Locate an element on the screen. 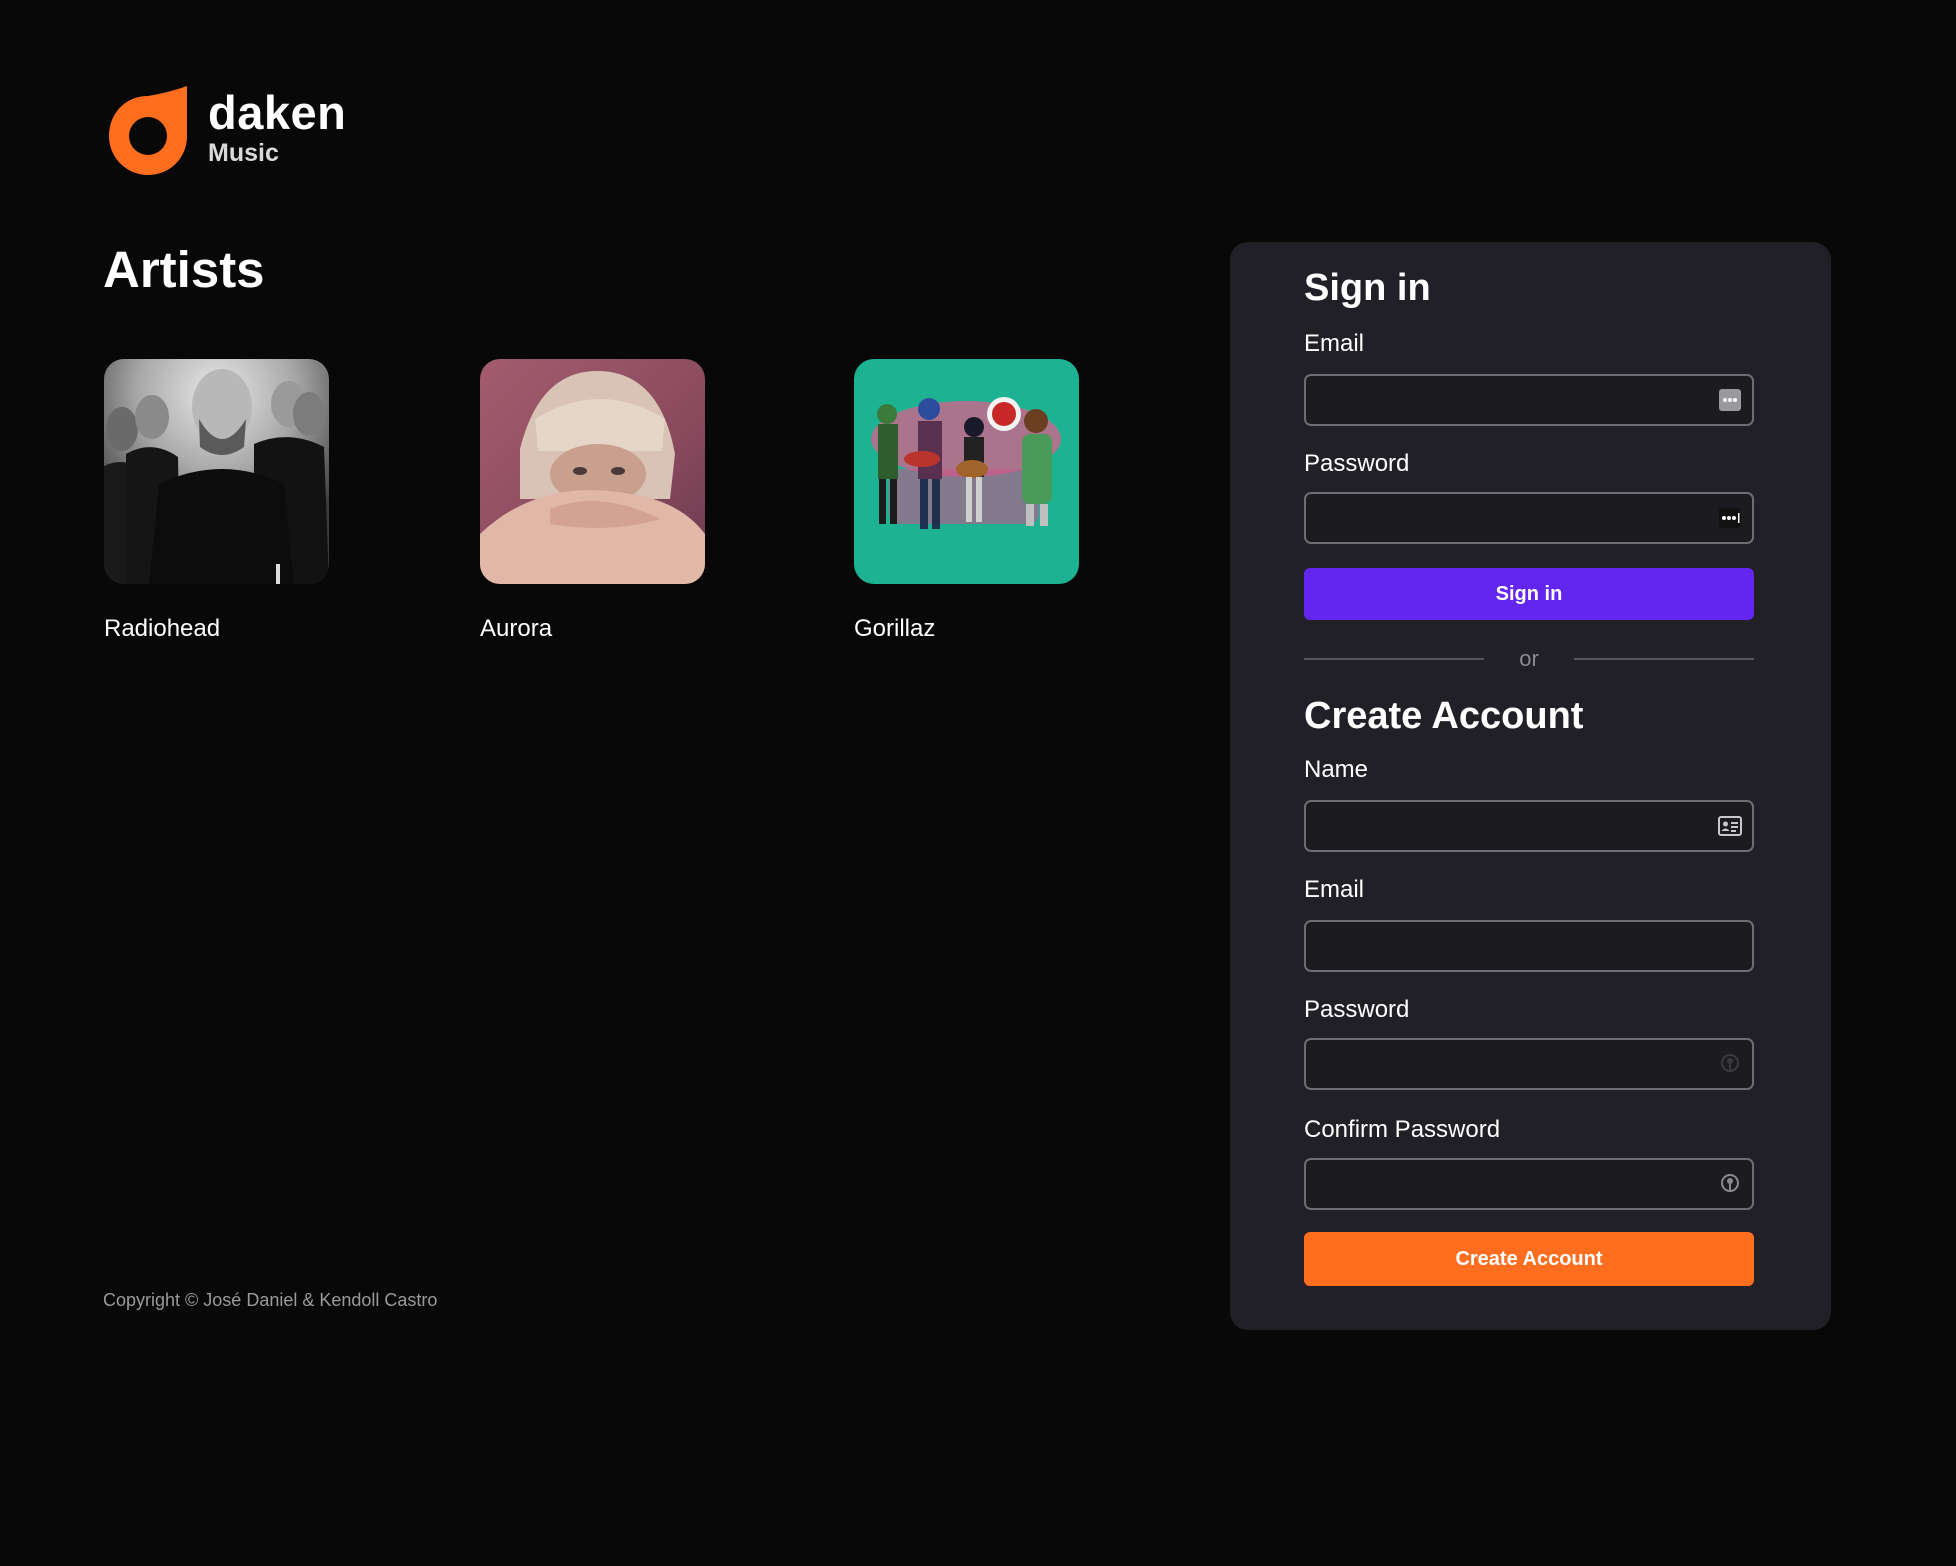 Image resolution: width=1956 pixels, height=1566 pixels. or-divider: or is located at coordinates (1529, 659).